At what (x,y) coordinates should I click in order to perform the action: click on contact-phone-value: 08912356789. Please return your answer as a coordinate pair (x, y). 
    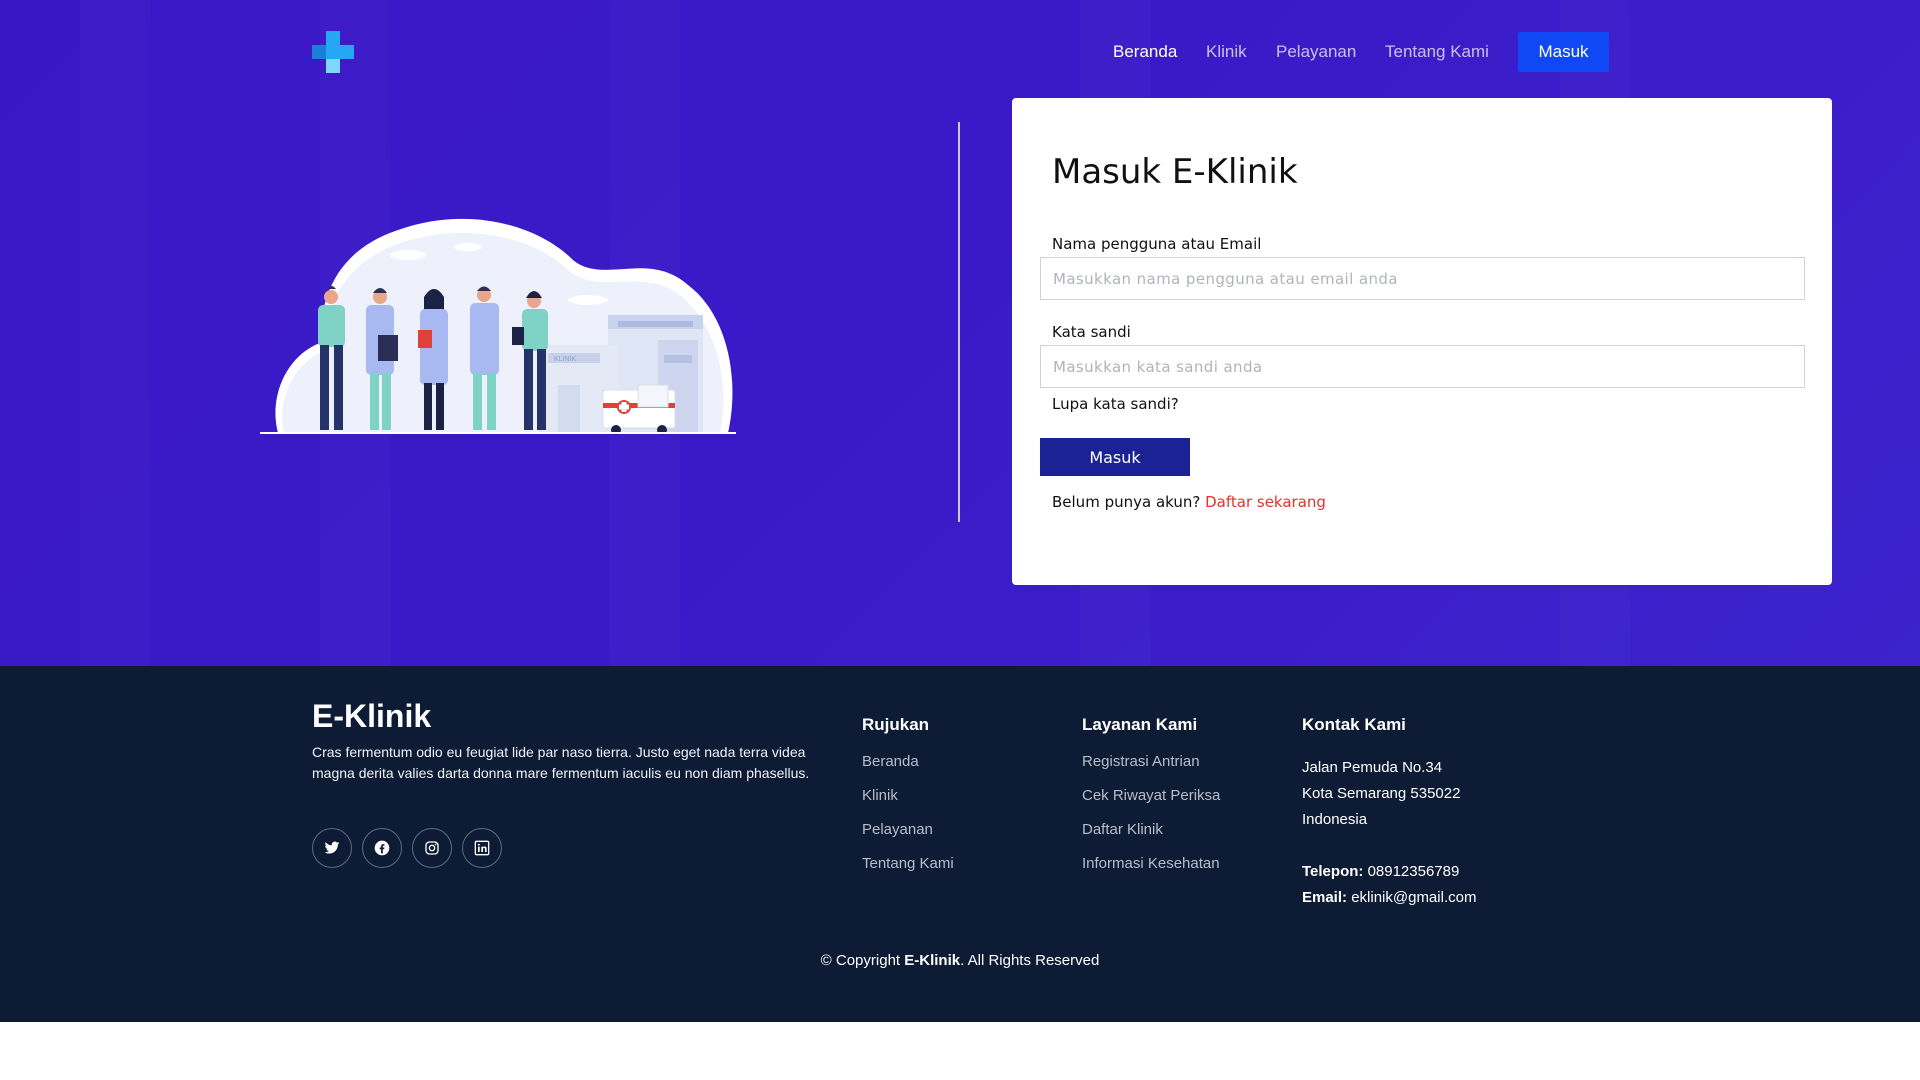
    Looking at the image, I should click on (1413, 871).